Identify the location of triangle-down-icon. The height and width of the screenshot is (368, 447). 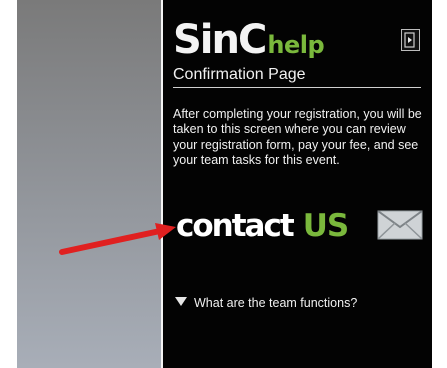
(181, 303).